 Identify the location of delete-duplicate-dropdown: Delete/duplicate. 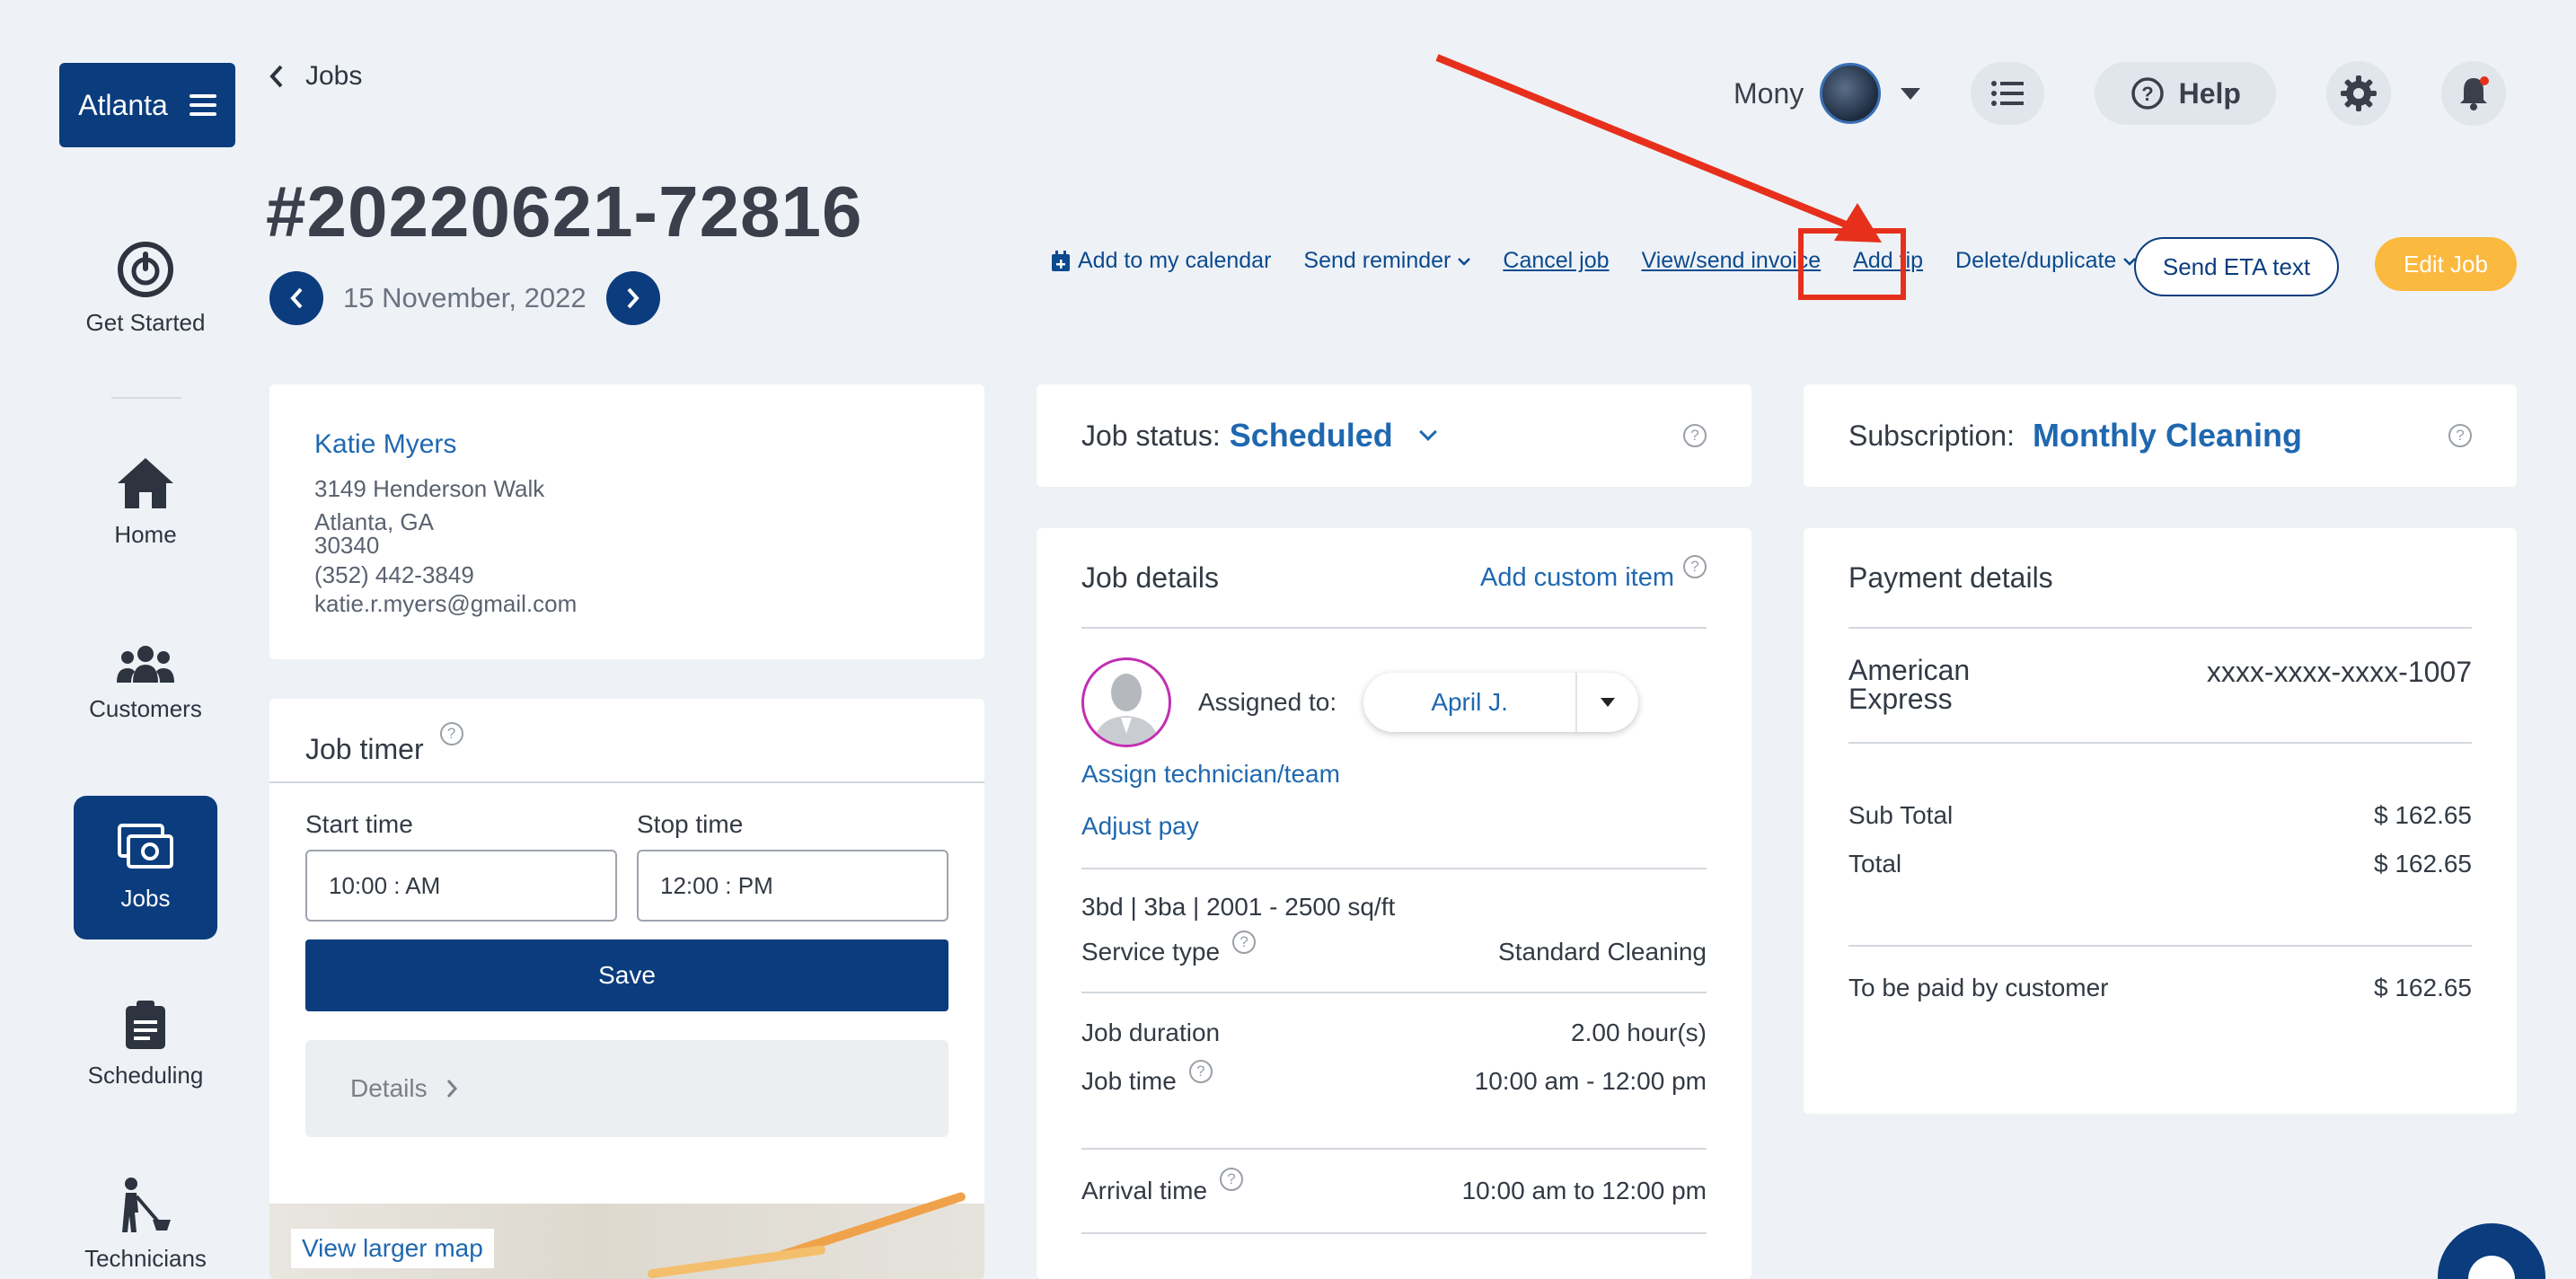
(2046, 261).